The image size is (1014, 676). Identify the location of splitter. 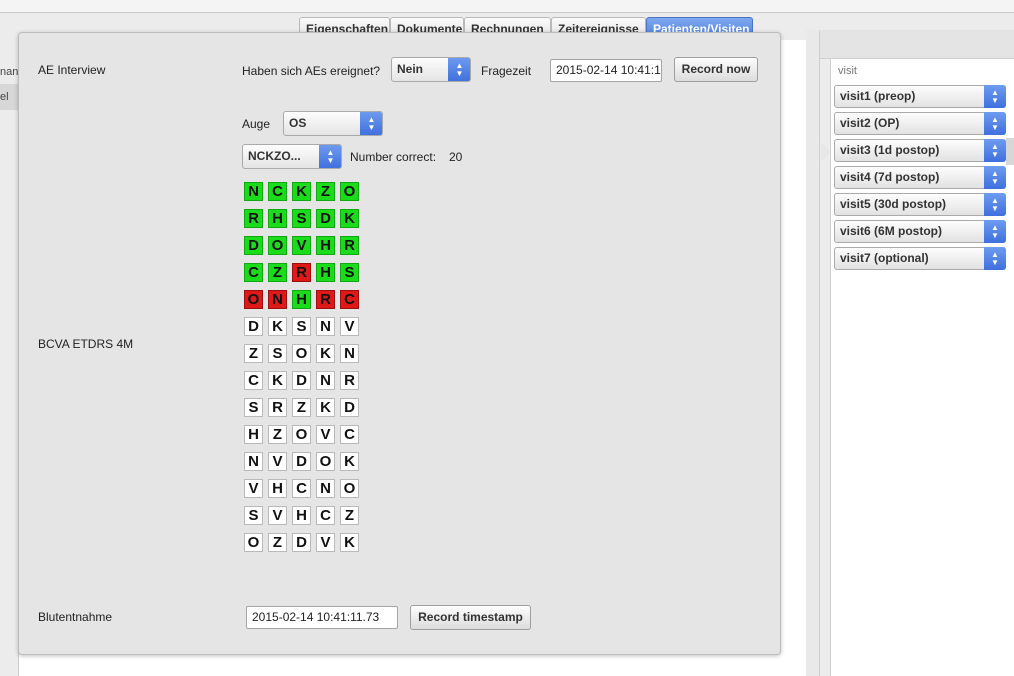
(813, 353).